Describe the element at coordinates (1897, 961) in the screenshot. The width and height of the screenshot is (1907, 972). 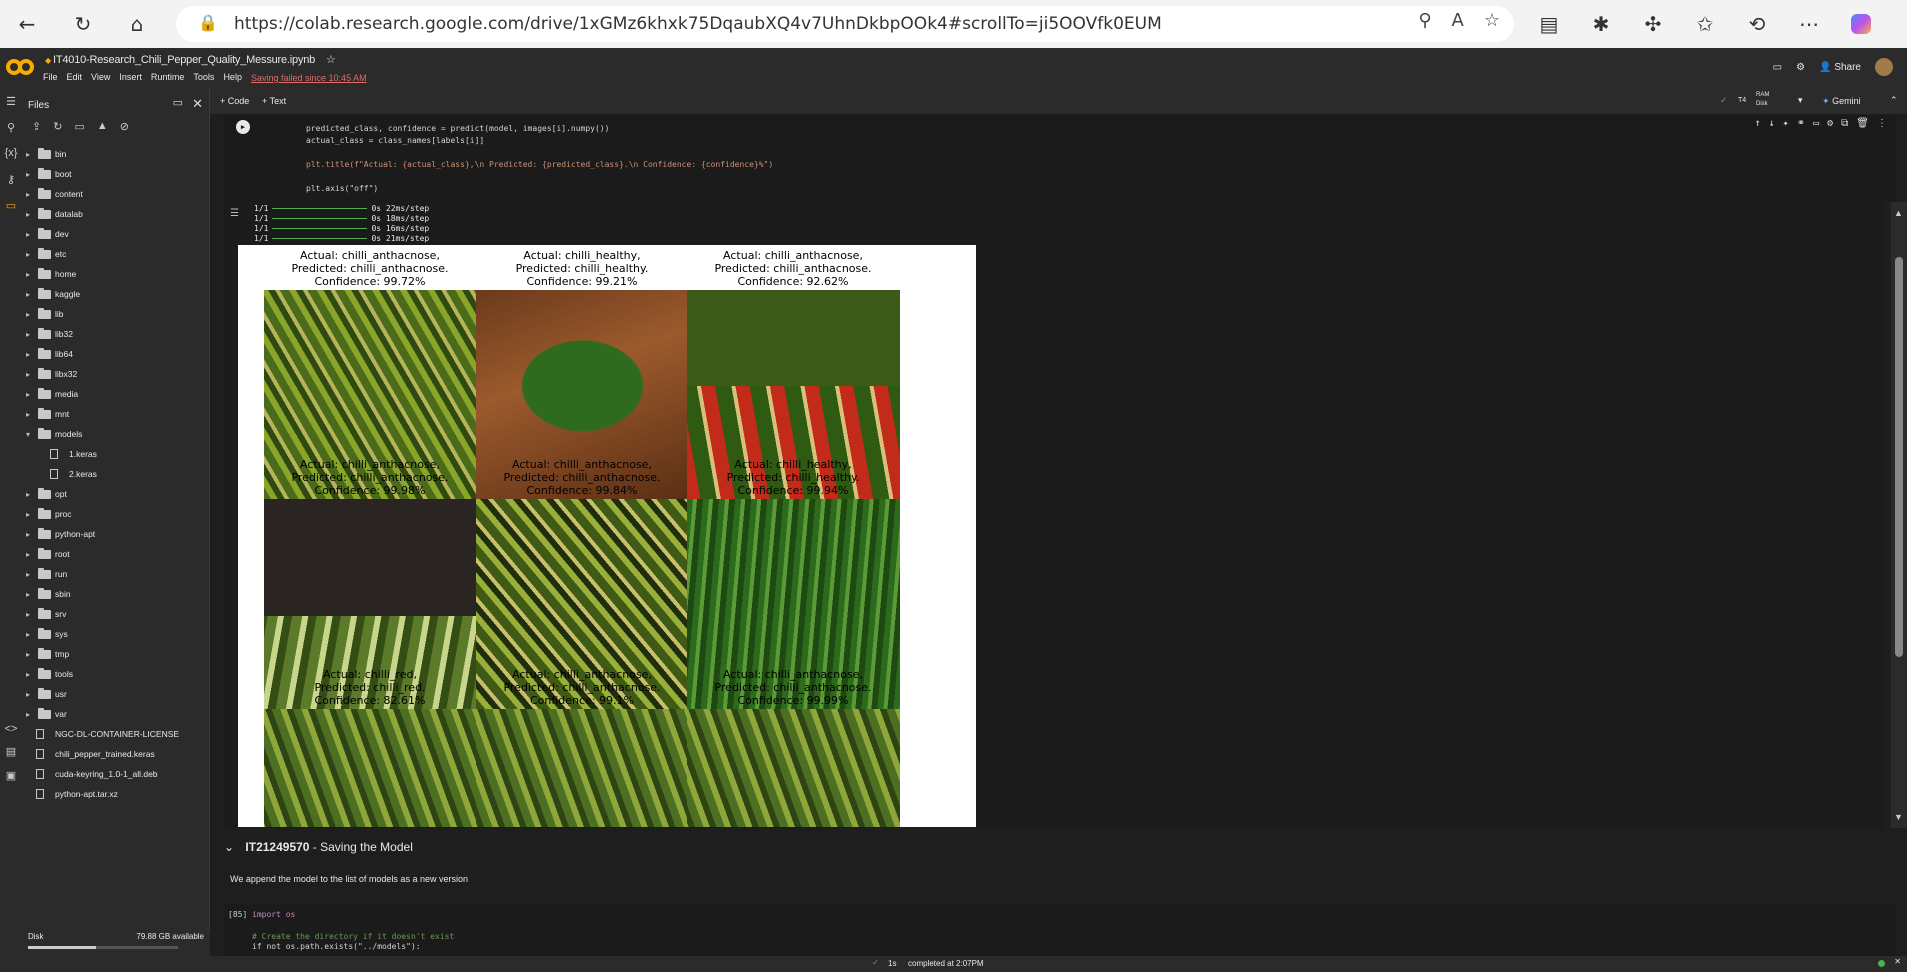
I see `status-close-icon: ✕` at that location.